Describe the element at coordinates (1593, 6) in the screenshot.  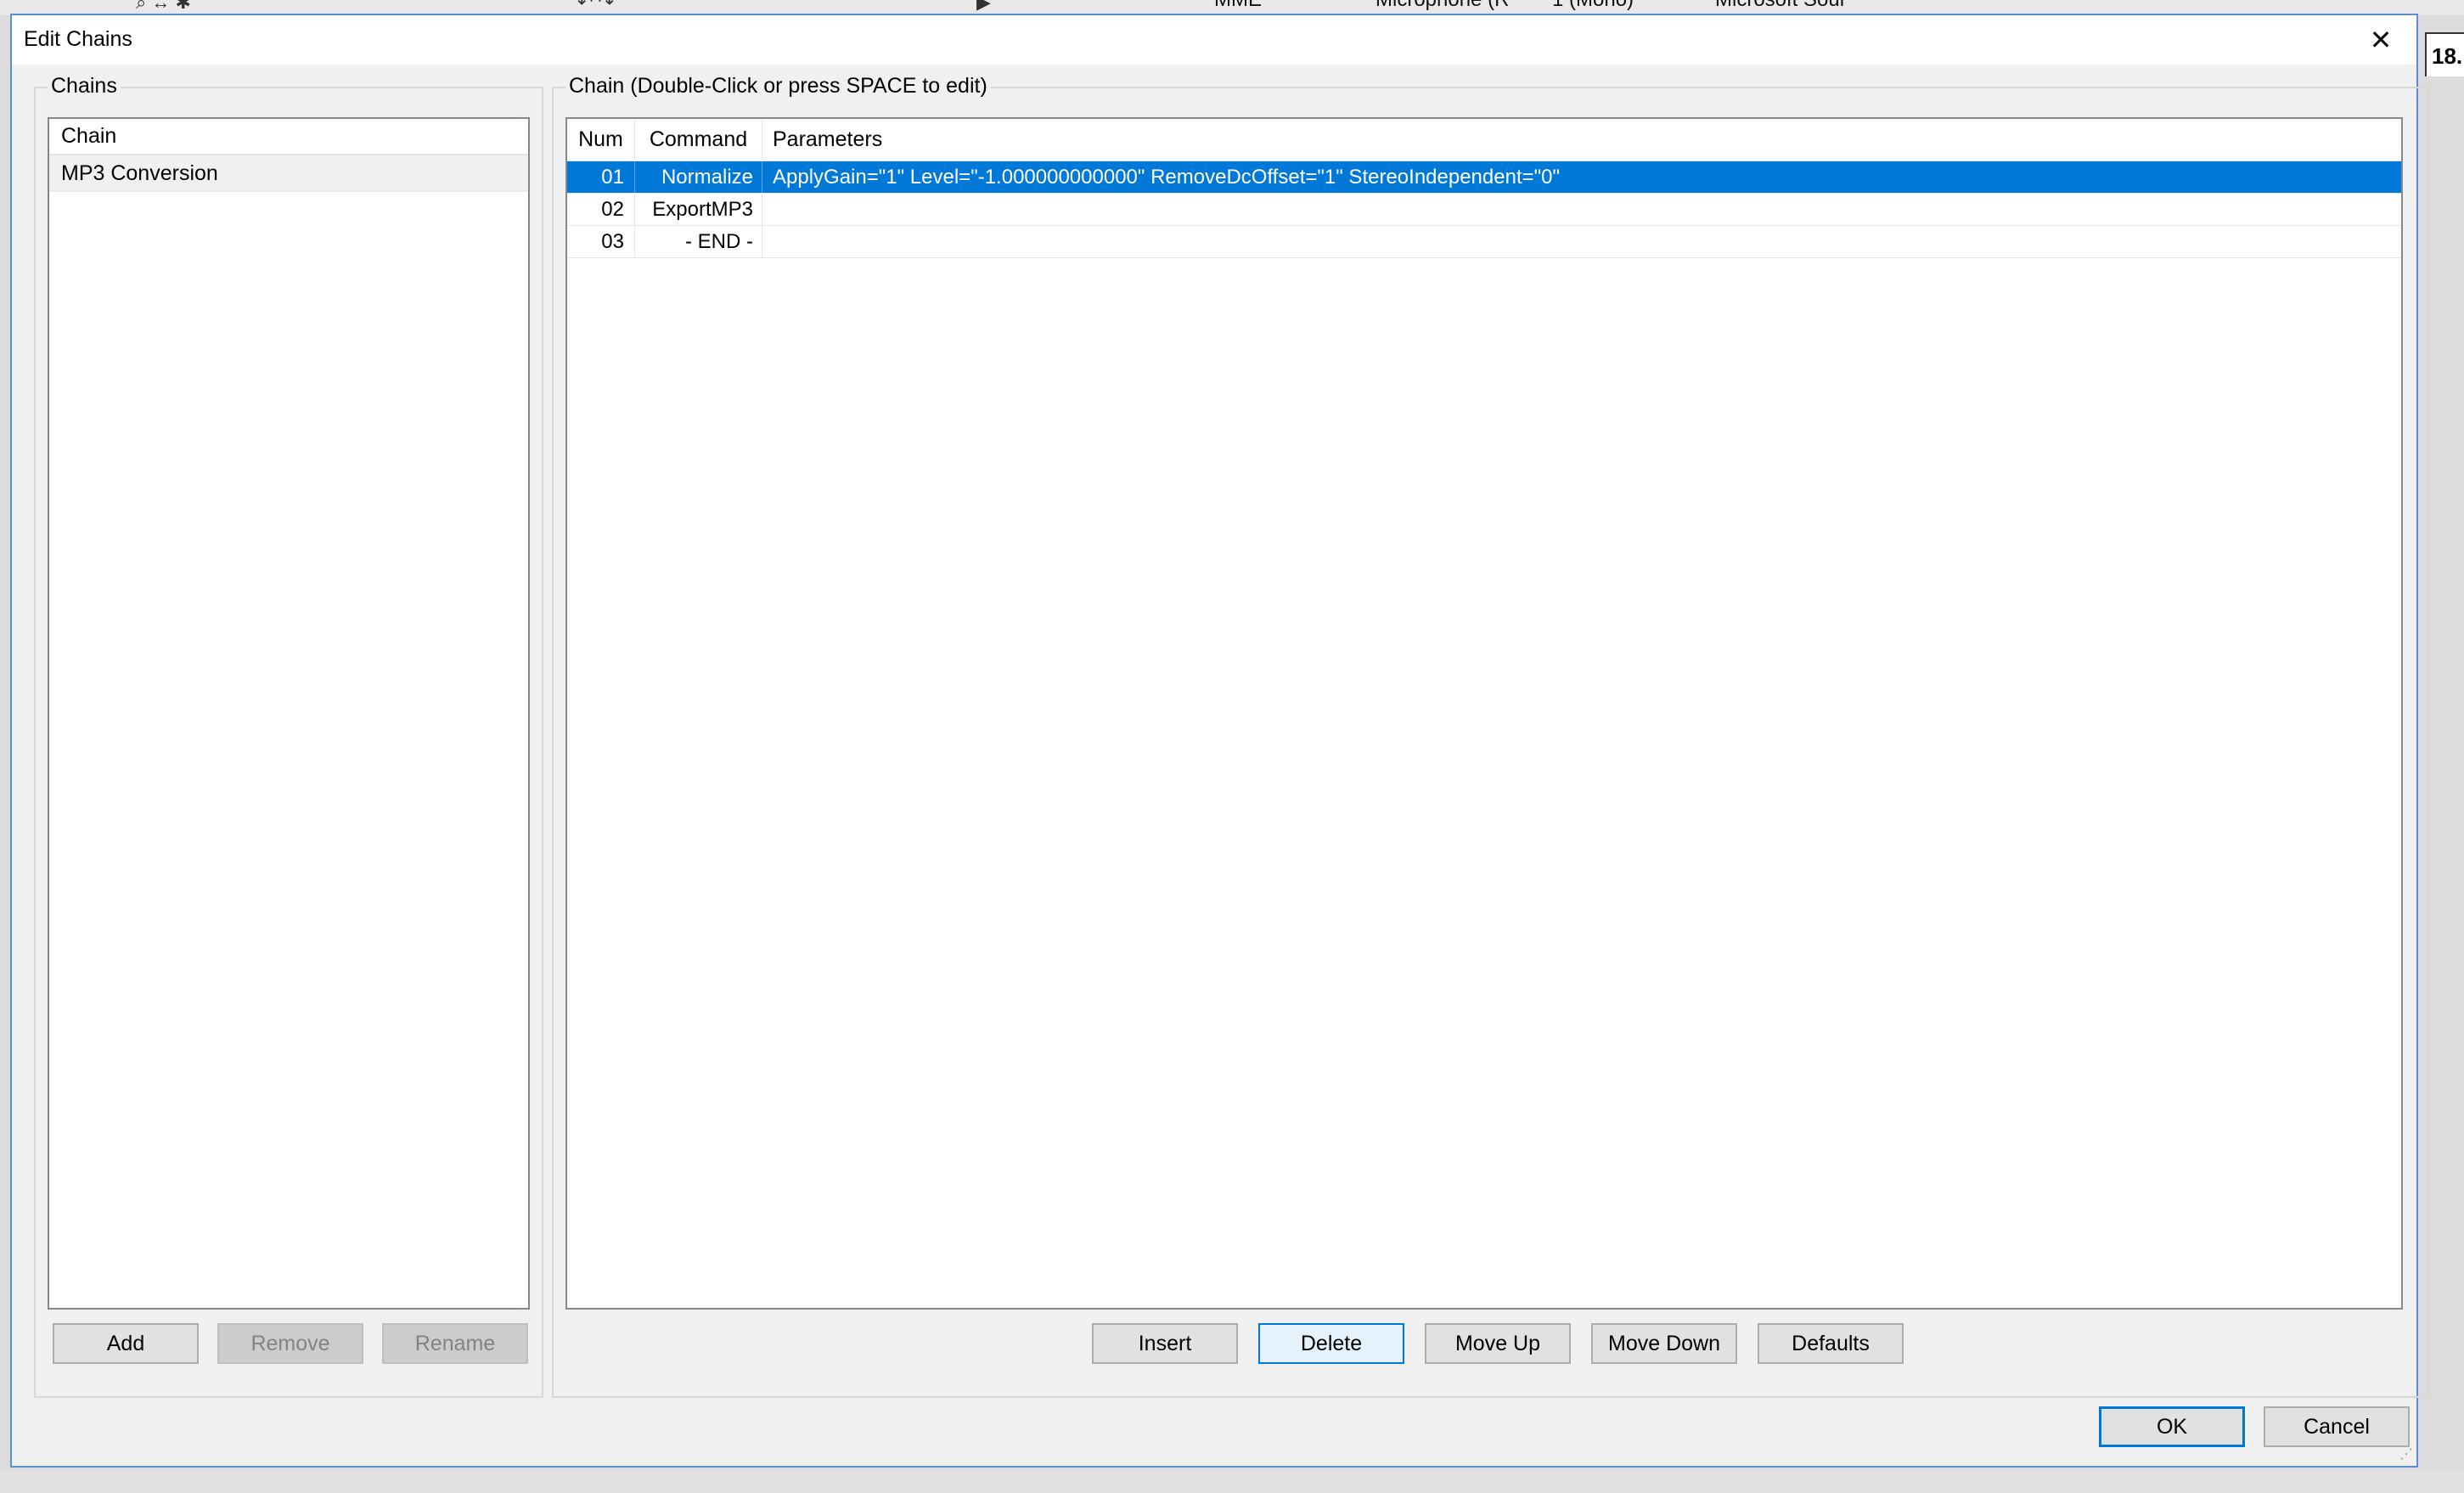
I see `channels-select: 1 (Mono)` at that location.